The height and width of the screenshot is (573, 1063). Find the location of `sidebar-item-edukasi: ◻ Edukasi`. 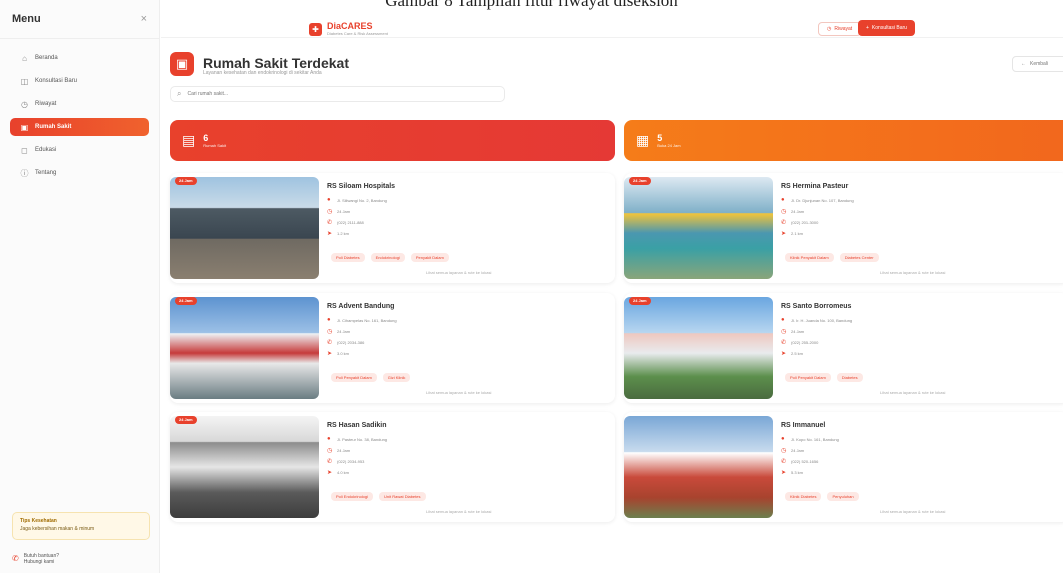

sidebar-item-edukasi: ◻ Edukasi is located at coordinates (79, 150).